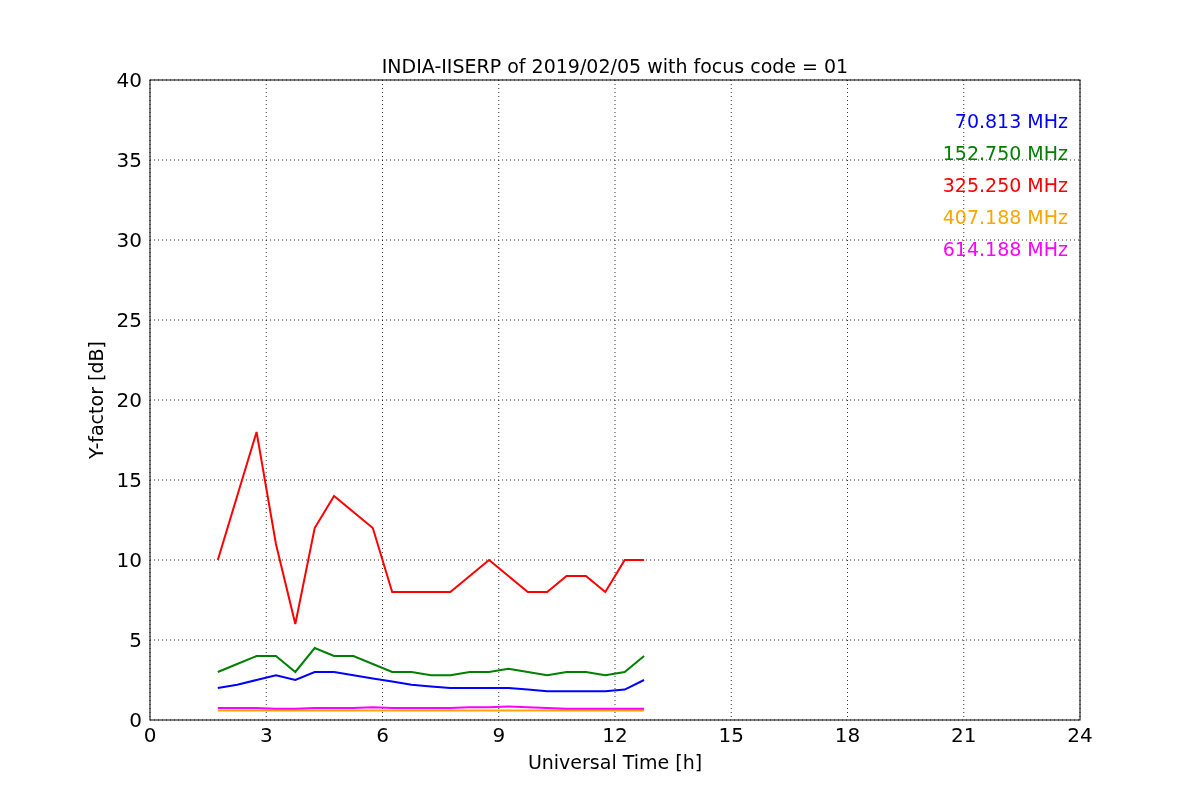  Describe the element at coordinates (1005, 153) in the screenshot. I see `legend-label: 152.750 MHz` at that location.